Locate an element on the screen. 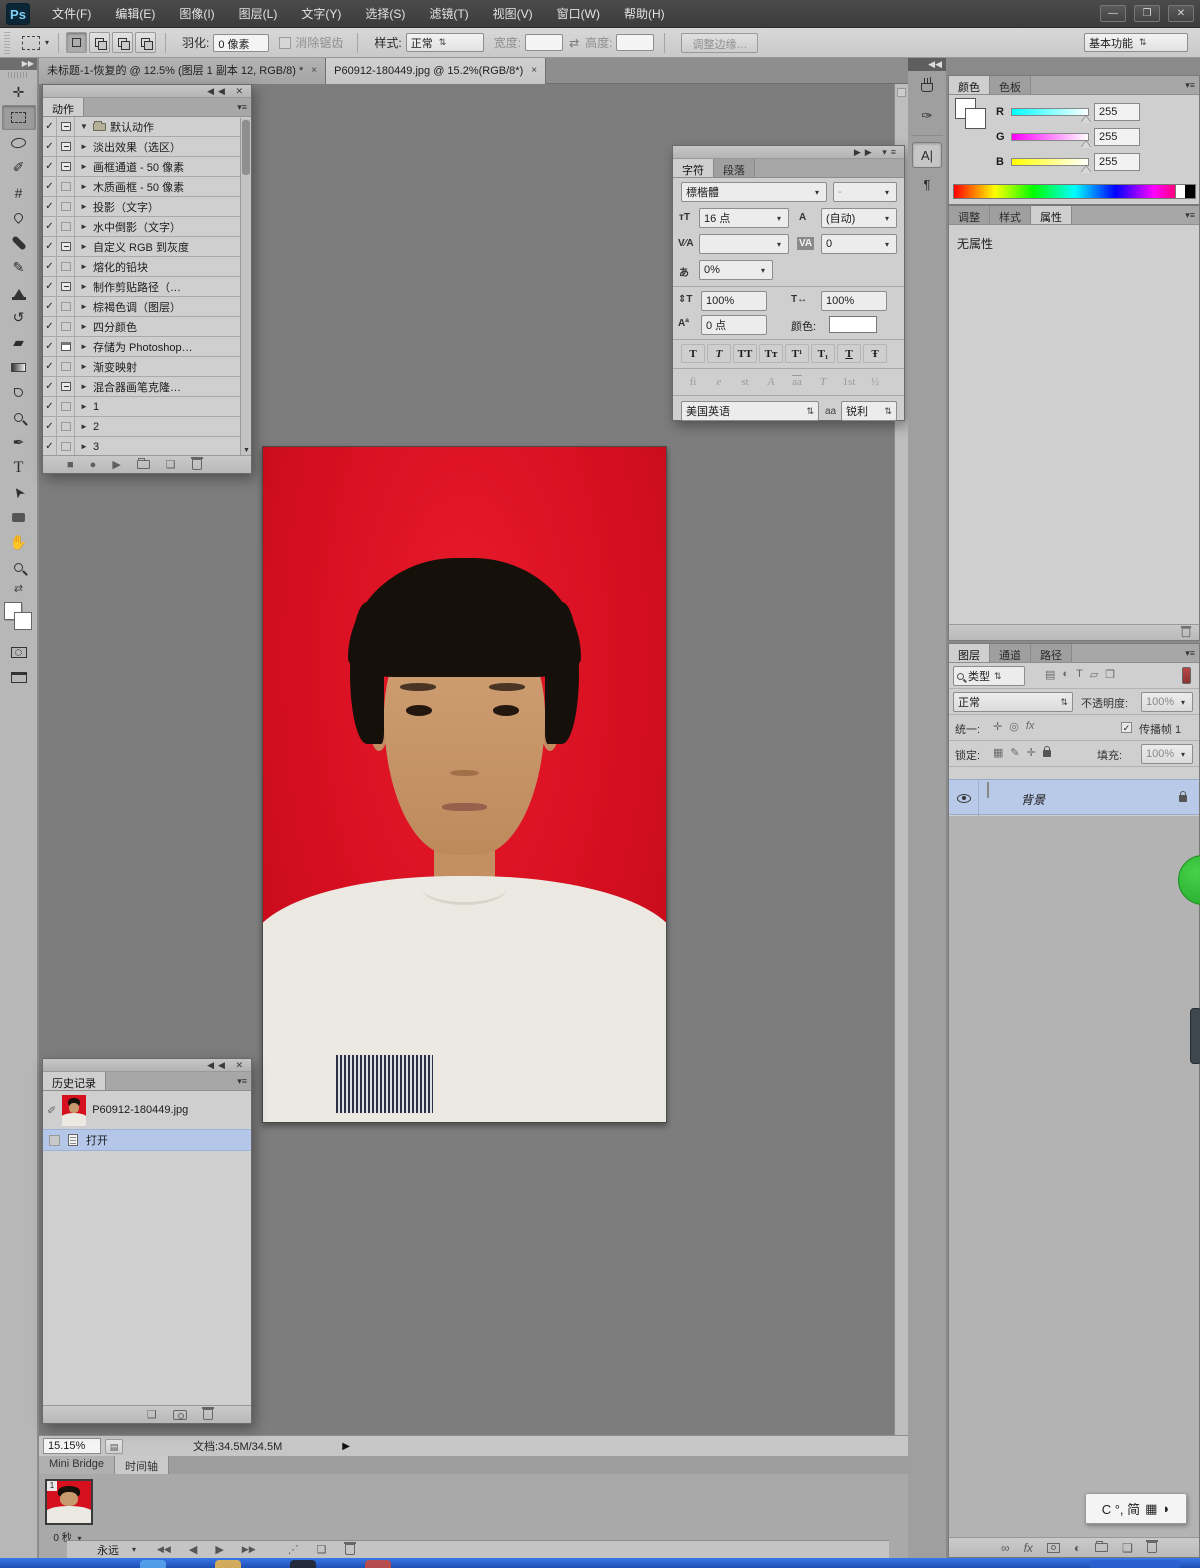  layer-name: 背景 is located at coordinates (1033, 799).